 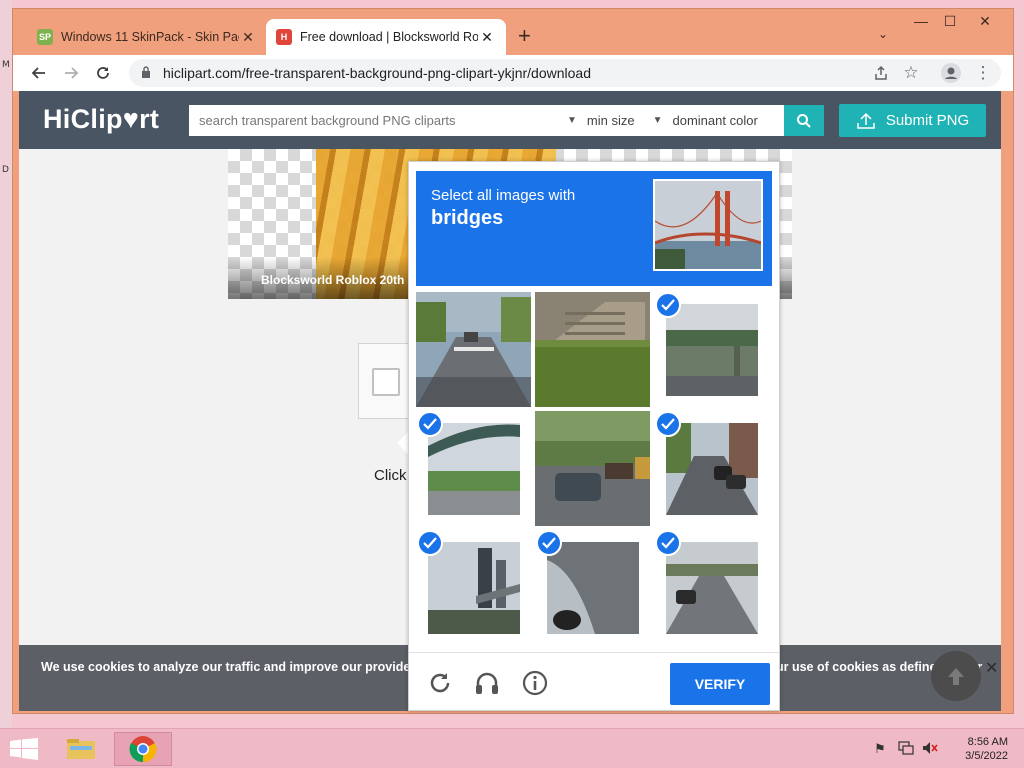 What do you see at coordinates (708, 225) in the screenshot?
I see `sample-bridge-image` at bounding box center [708, 225].